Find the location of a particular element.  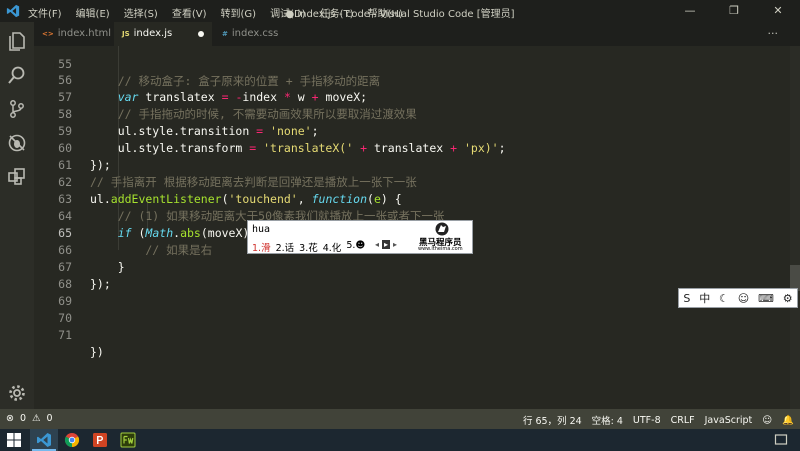

ime-more-icon: ▸ is located at coordinates (395, 244).